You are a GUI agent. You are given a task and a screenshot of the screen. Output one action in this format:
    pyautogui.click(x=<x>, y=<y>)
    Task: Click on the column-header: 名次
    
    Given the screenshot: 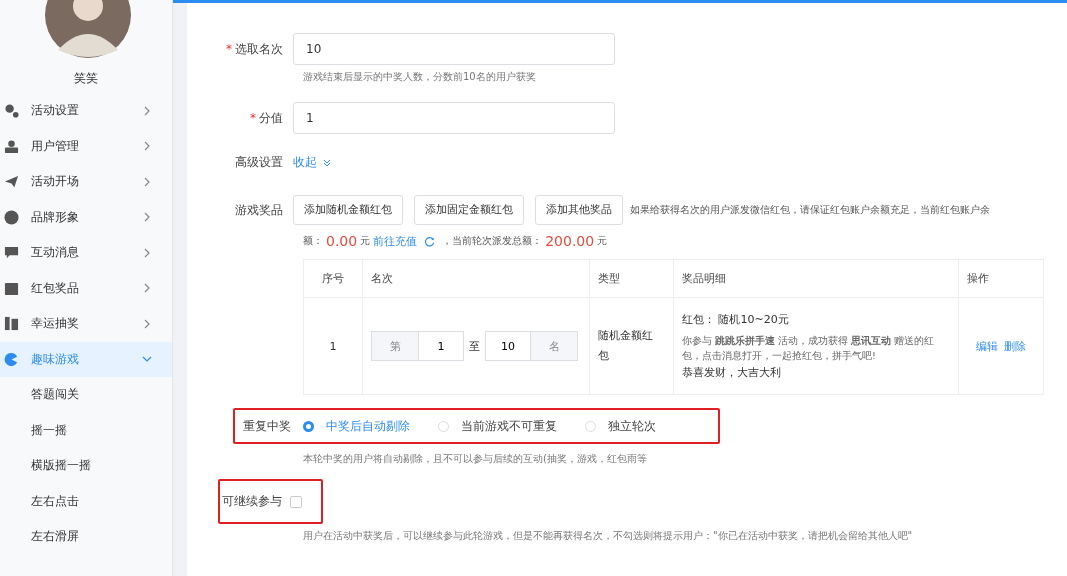 What is the action you would take?
    pyautogui.click(x=476, y=278)
    